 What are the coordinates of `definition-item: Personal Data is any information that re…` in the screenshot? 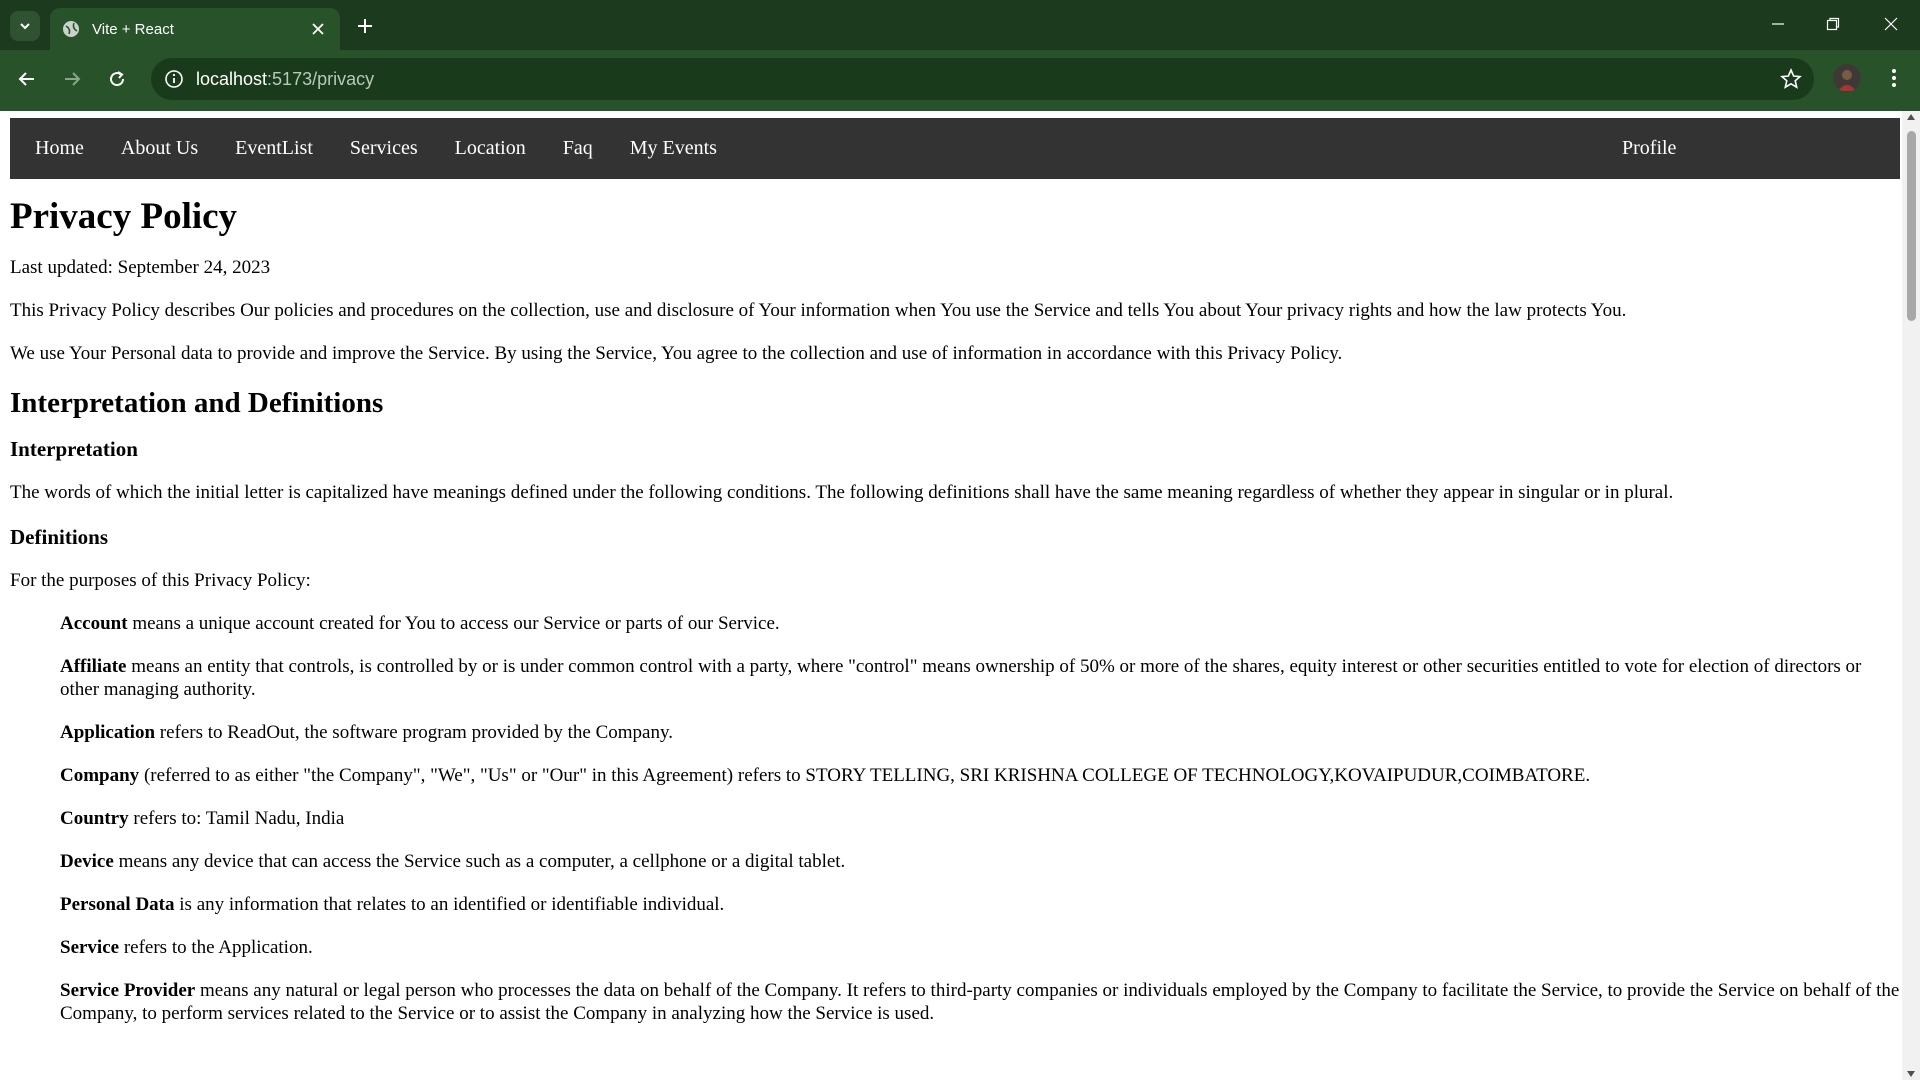 It's located at (980, 904).